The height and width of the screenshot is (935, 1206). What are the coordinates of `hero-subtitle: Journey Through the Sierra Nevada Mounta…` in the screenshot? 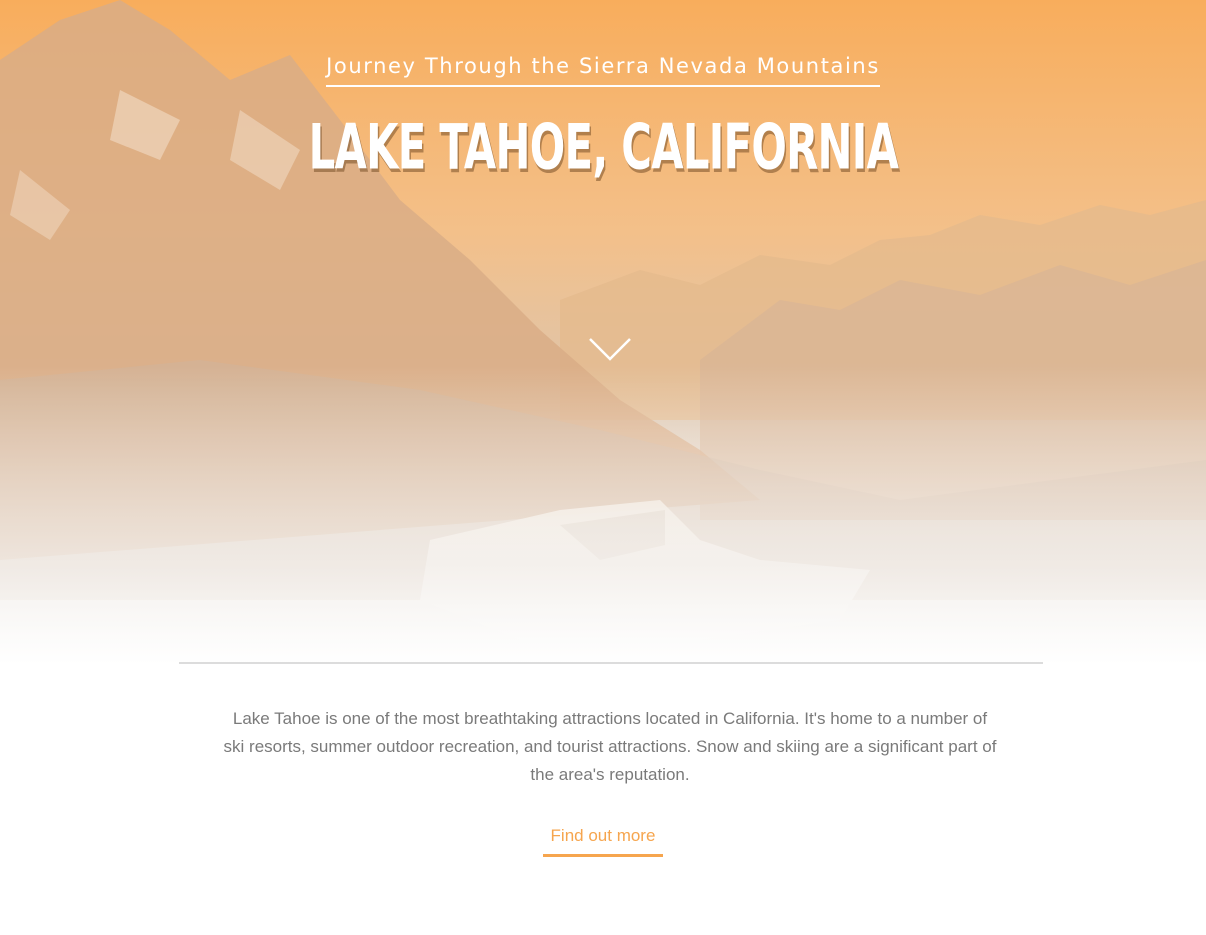 It's located at (603, 70).